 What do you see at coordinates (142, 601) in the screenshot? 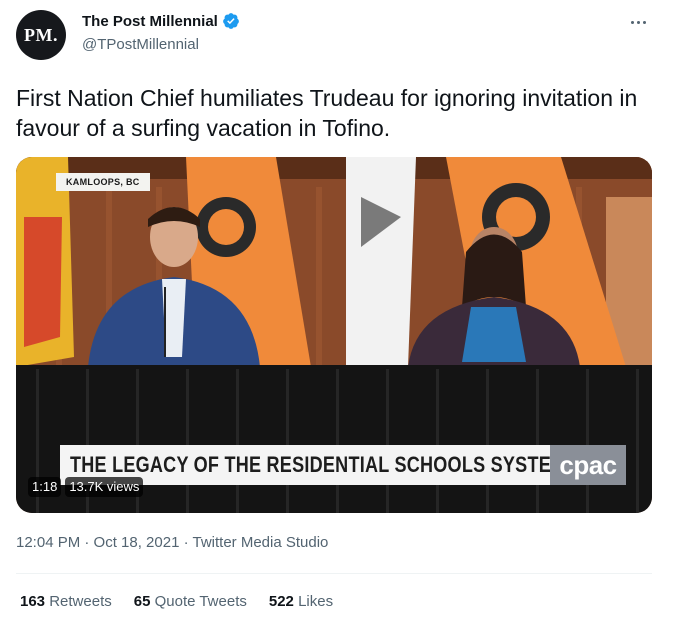
I see `quotes-count: 65` at bounding box center [142, 601].